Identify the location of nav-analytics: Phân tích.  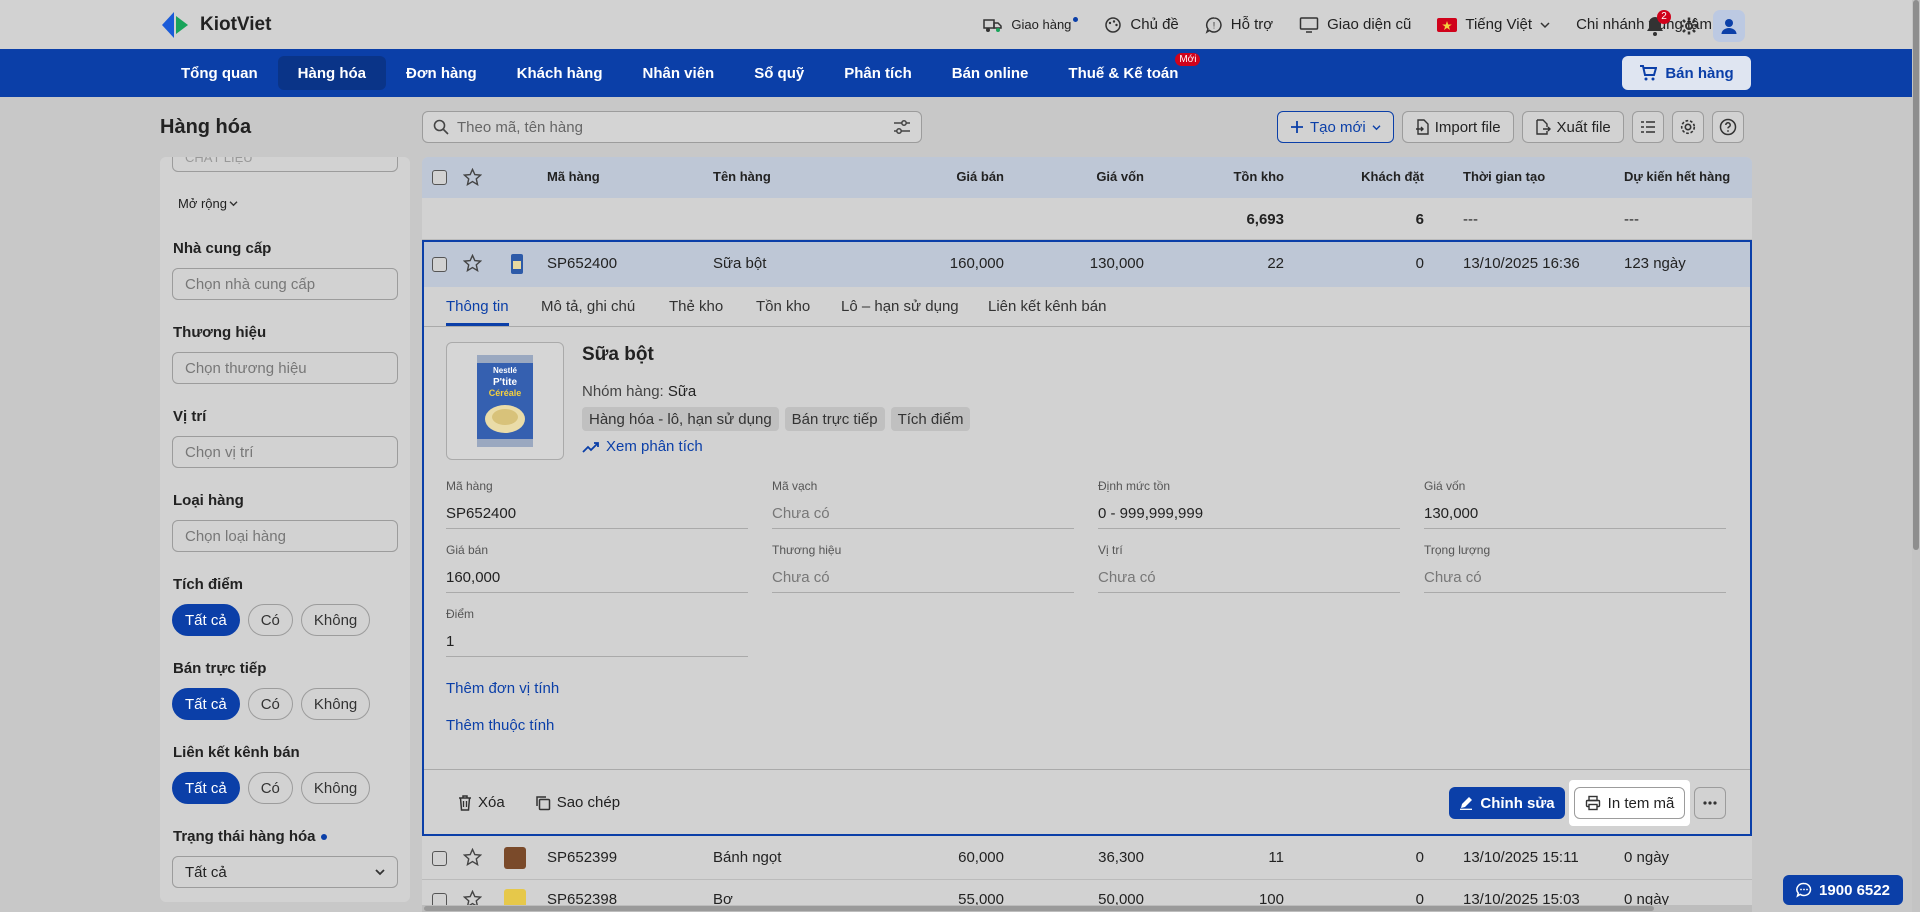
(878, 73).